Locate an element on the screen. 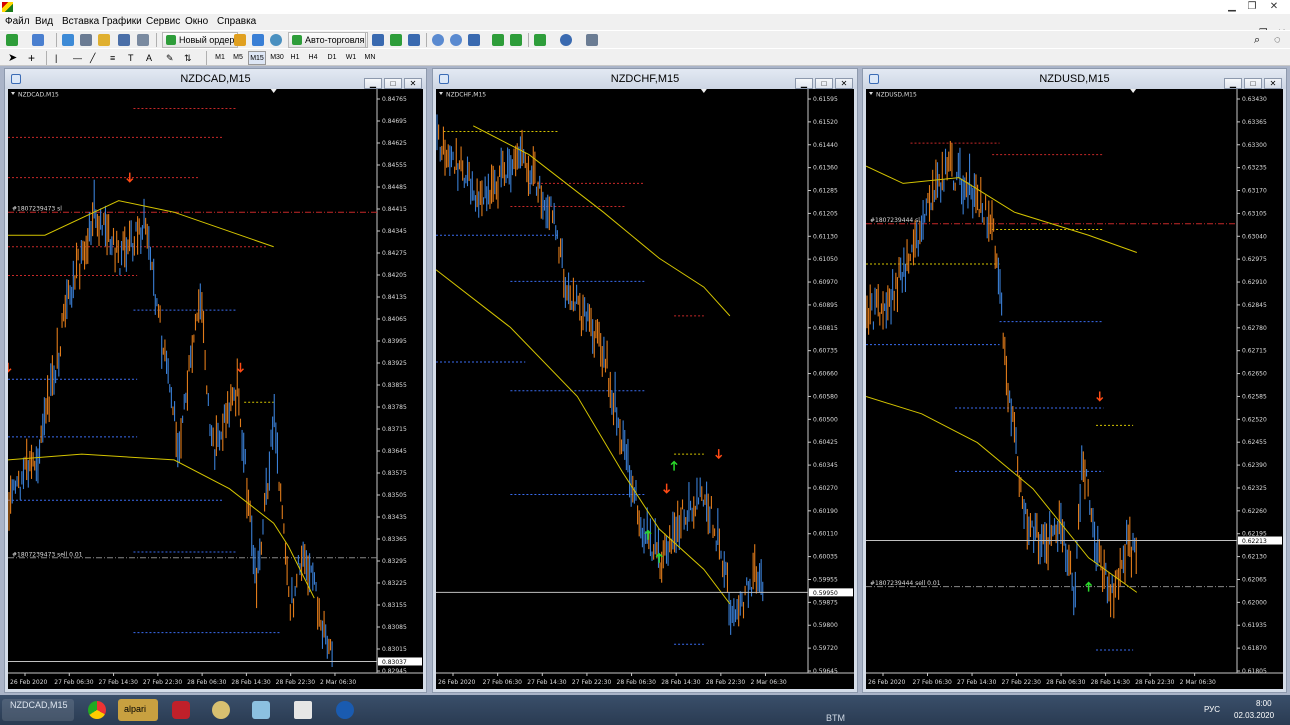 This screenshot has width=1290, height=725. chart-window-title: NZDCAD,M15 ▁ □ ✕ is located at coordinates (215, 79).